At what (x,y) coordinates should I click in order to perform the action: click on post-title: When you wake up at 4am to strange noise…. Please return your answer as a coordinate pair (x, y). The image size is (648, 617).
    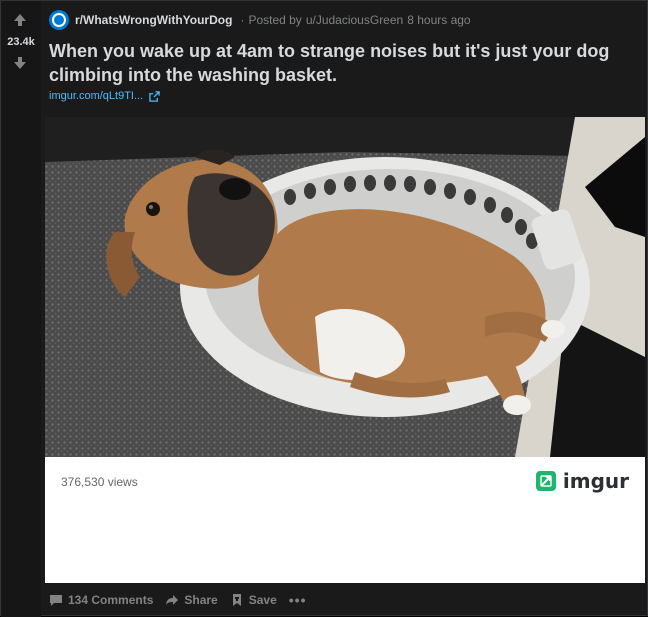
    Looking at the image, I should click on (339, 63).